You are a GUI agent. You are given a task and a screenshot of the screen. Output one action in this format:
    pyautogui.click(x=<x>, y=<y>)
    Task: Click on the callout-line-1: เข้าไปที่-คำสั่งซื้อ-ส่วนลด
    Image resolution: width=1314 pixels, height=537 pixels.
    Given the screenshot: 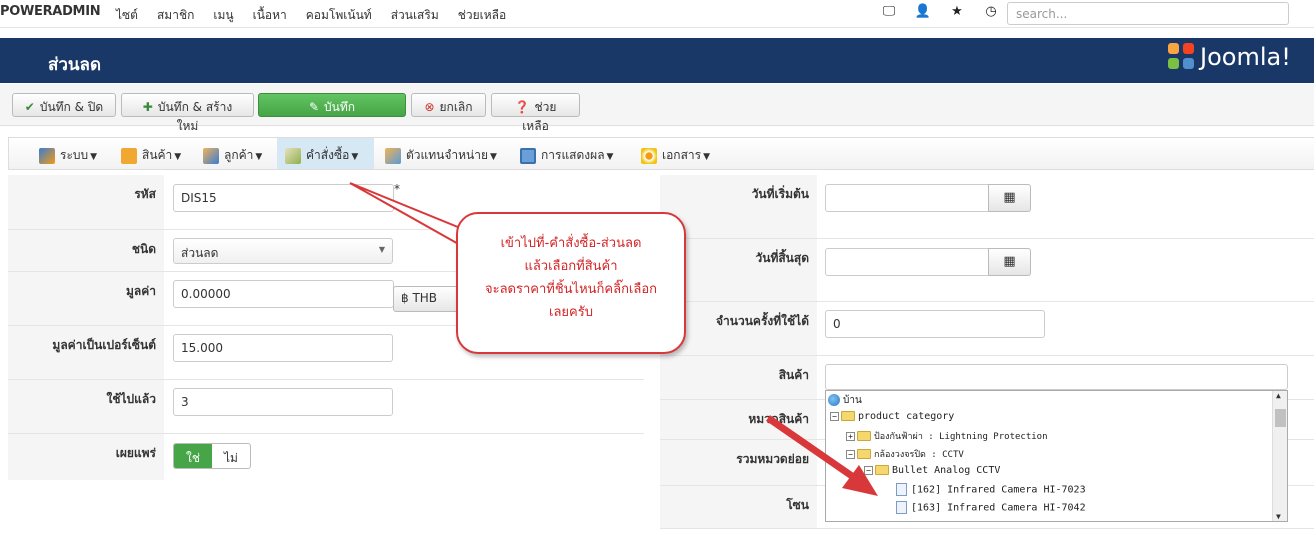 What is the action you would take?
    pyautogui.click(x=571, y=243)
    